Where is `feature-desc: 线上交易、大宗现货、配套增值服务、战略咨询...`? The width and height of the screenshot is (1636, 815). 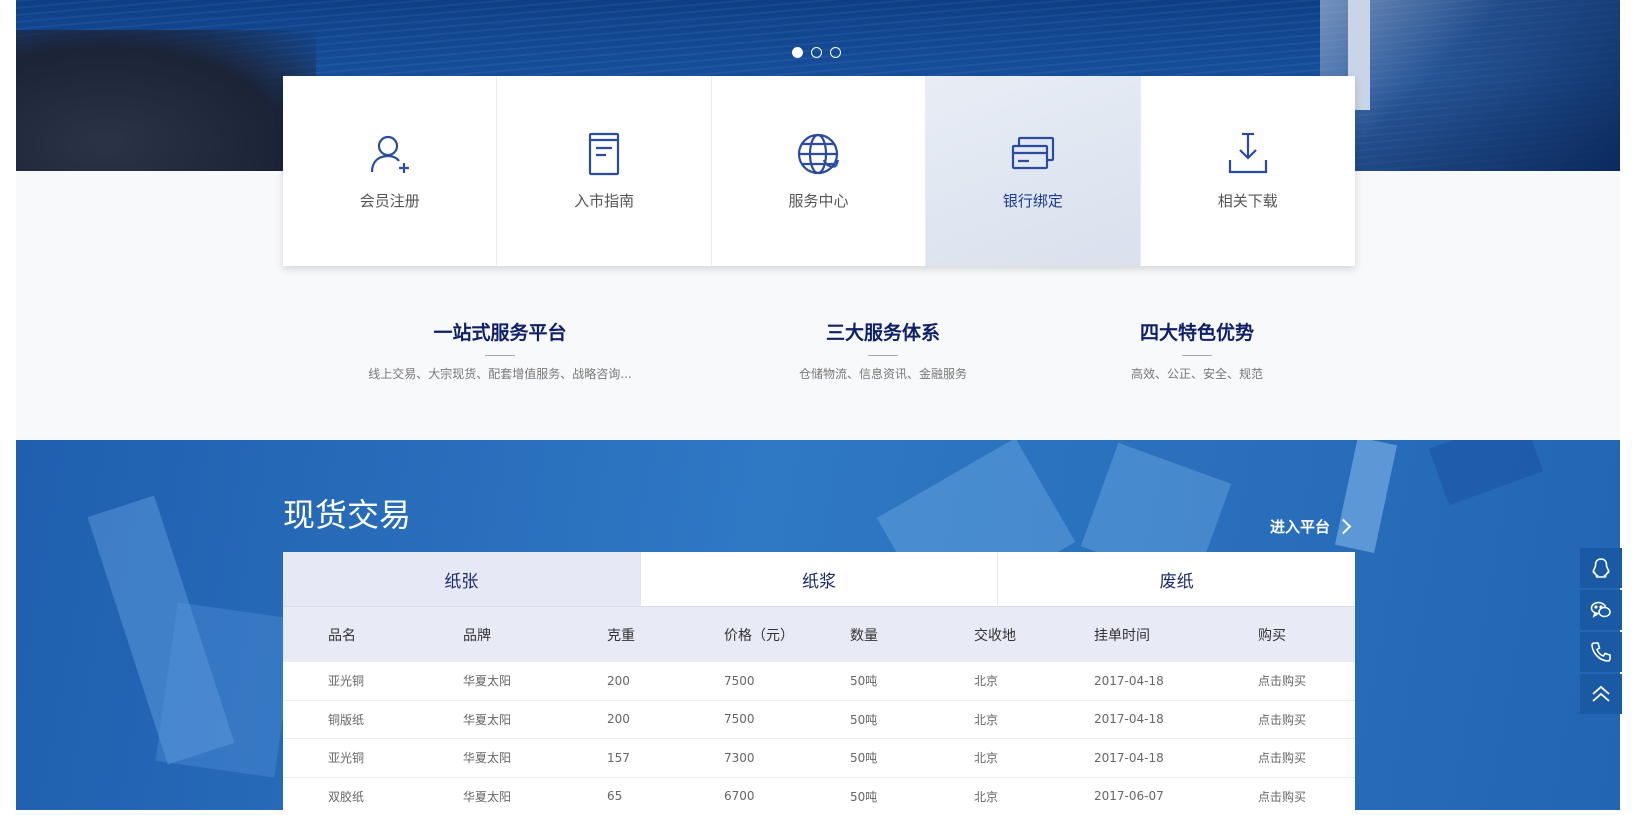 feature-desc: 线上交易、大宗现货、配套增值服务、战略咨询... is located at coordinates (500, 374).